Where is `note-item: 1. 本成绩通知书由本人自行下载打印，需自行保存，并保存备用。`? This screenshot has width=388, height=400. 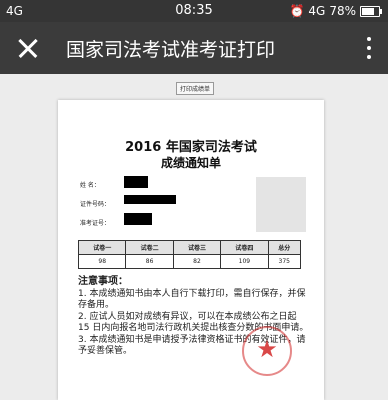 note-item: 1. 本成绩通知书由本人自行下载打印，需自行保存，并保存备用。 is located at coordinates (192, 299).